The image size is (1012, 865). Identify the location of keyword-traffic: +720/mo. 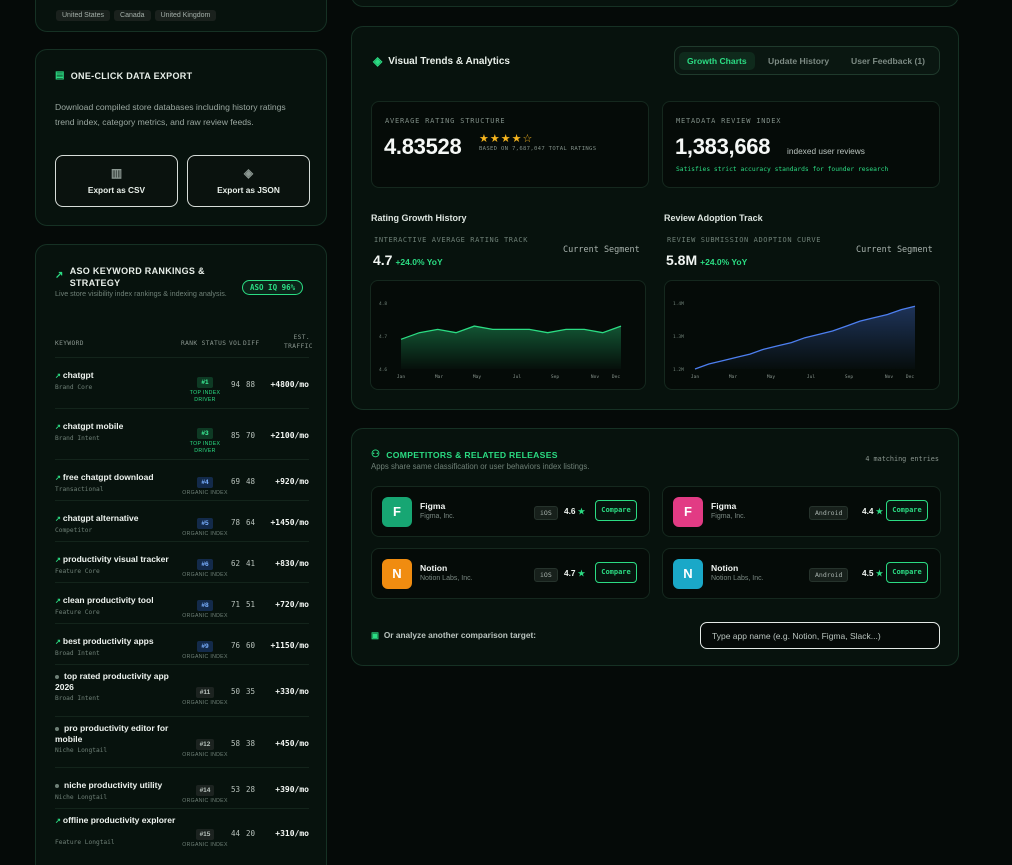
(292, 604).